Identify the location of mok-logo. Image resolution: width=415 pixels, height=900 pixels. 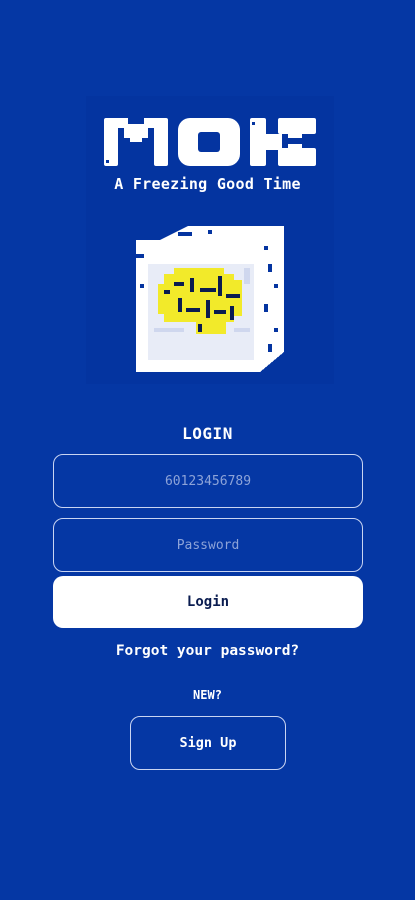
(210, 142).